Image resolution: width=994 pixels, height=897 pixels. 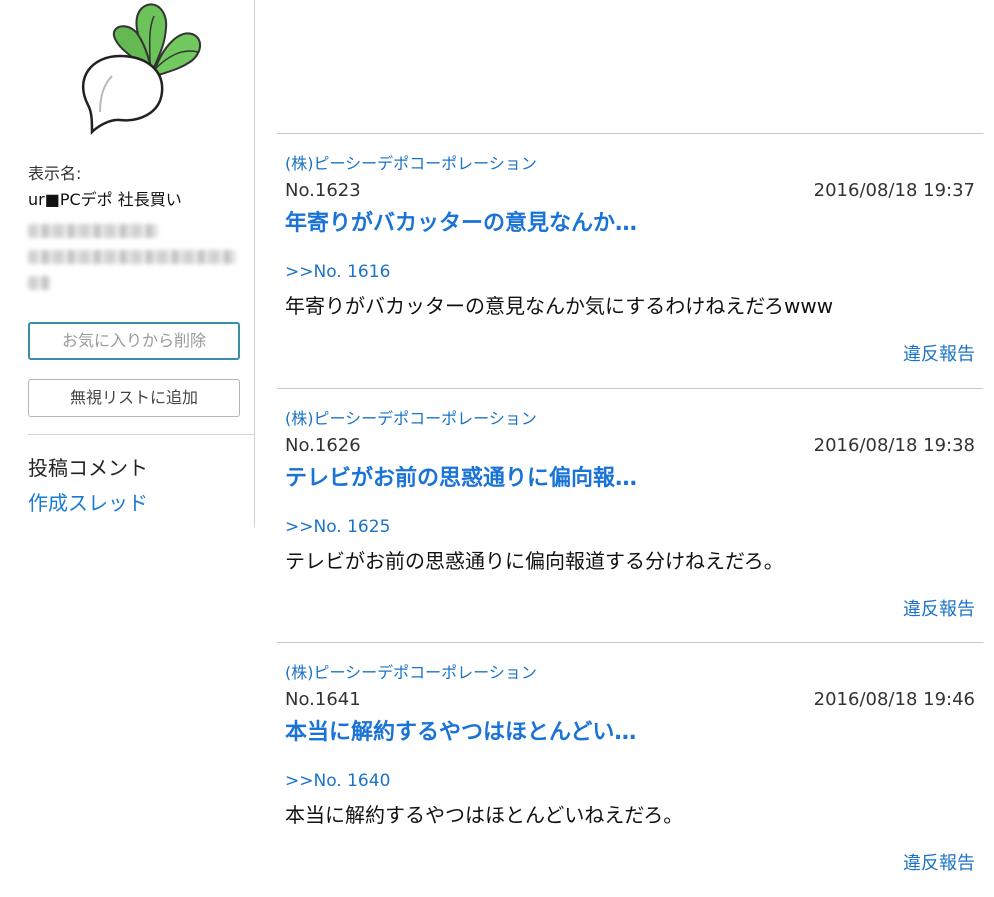 What do you see at coordinates (484, 815) in the screenshot?
I see `post-body: 本当に解約するやつはほとんどいねえだろ。` at bounding box center [484, 815].